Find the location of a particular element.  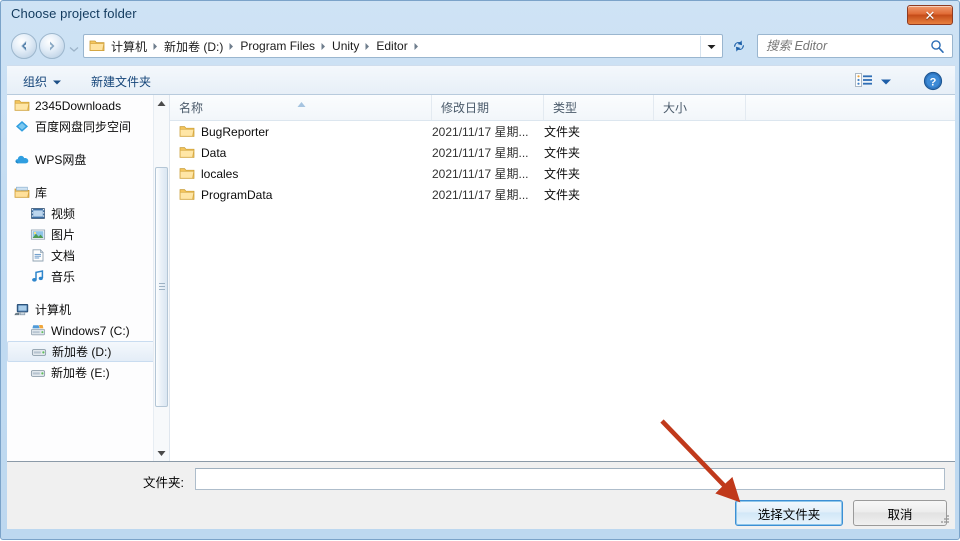

table-row: BugReporter 2021/11/17 星期... 文件夹 is located at coordinates (562, 131).